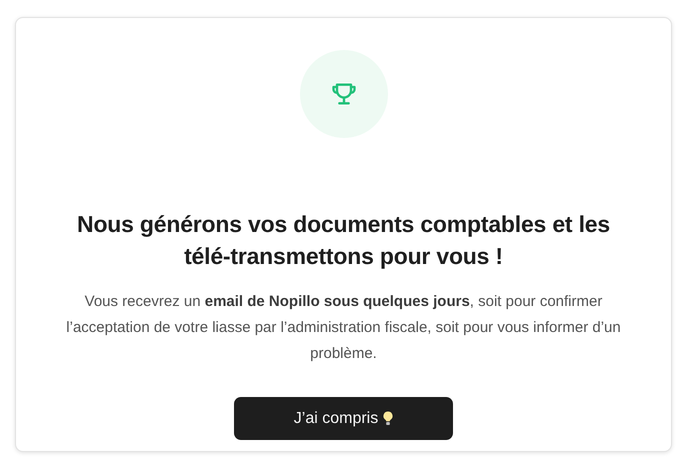  Describe the element at coordinates (343, 240) in the screenshot. I see `dialog-title: Nous générons vos documents comptables et les télé-transmettons pour vous !` at that location.